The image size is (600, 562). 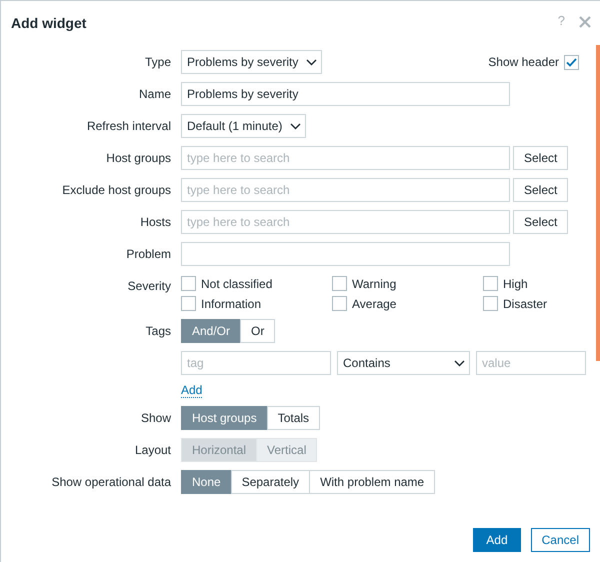 I want to click on field-label: Layout, so click(x=152, y=450).